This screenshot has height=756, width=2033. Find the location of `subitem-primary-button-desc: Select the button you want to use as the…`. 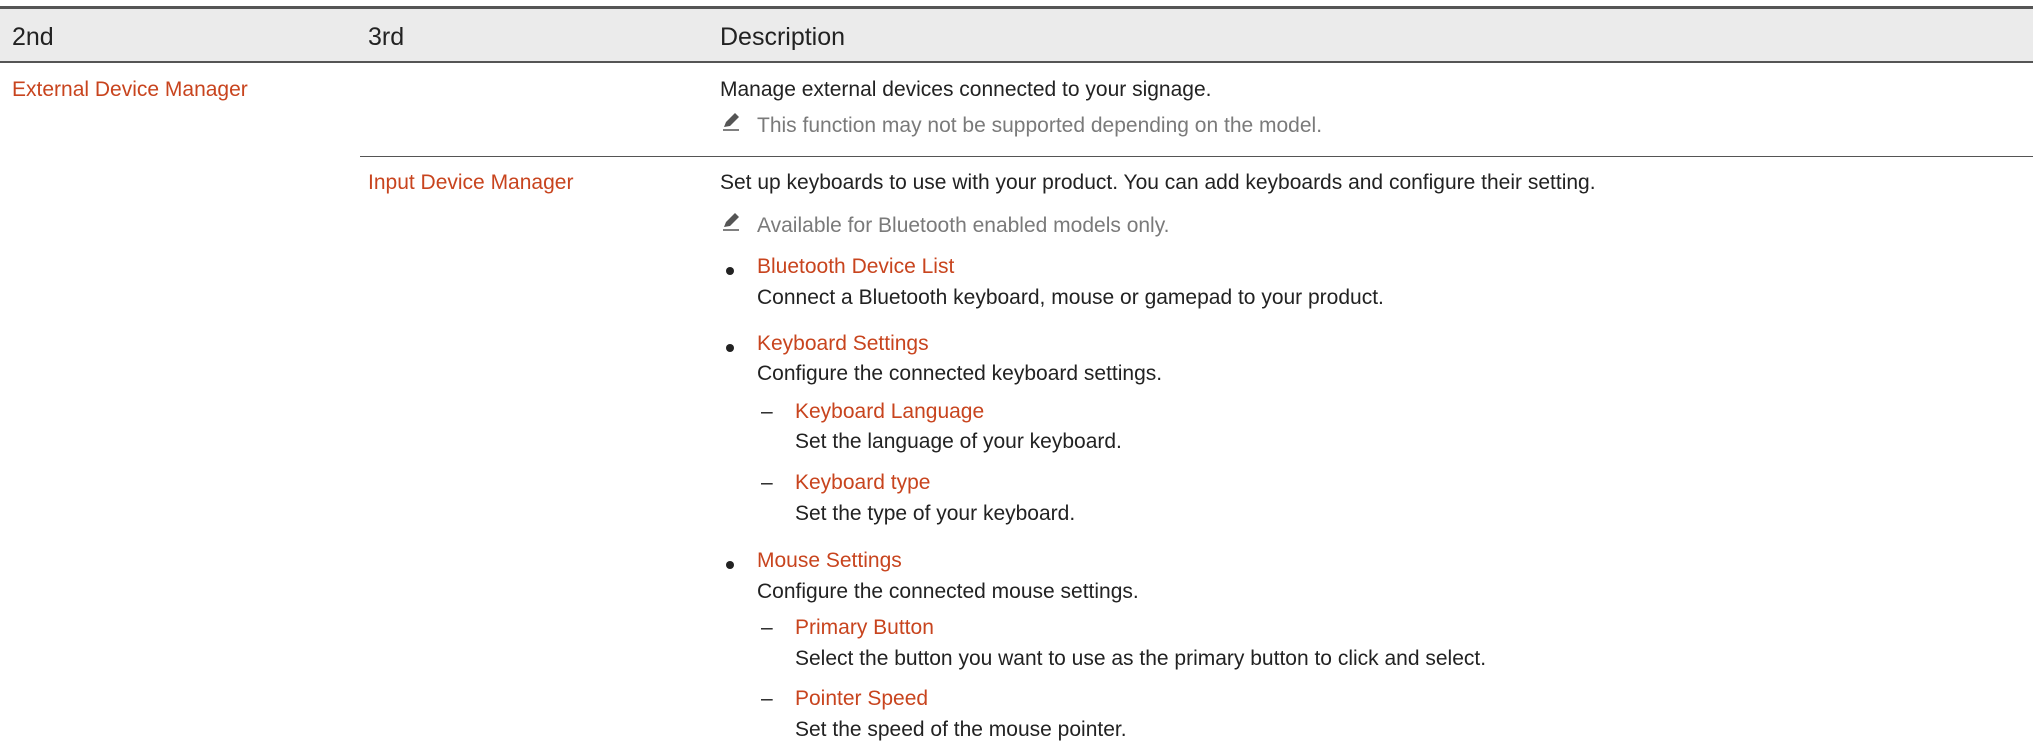

subitem-primary-button-desc: Select the button you want to use as the… is located at coordinates (1141, 658).